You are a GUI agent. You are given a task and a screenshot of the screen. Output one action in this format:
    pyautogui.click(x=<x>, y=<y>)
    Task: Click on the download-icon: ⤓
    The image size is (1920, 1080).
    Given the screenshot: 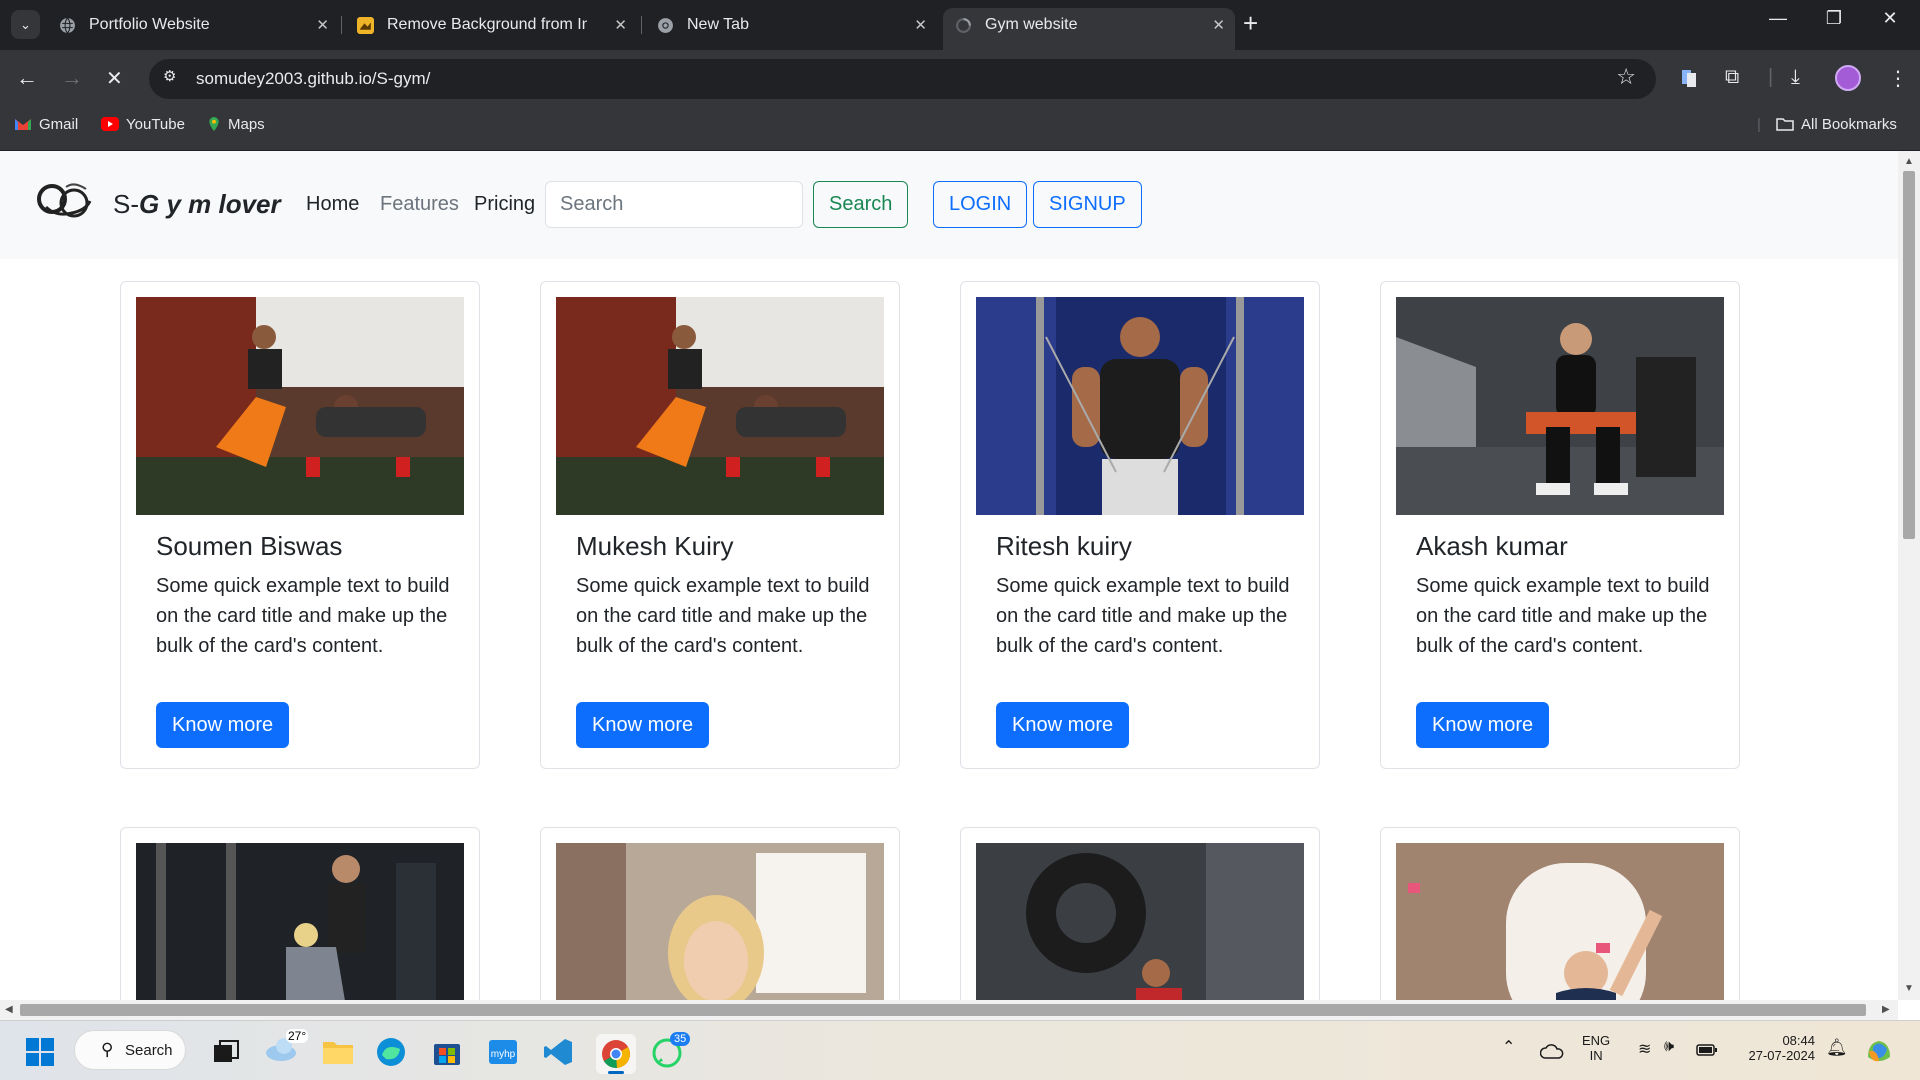 What is the action you would take?
    pyautogui.click(x=1795, y=77)
    